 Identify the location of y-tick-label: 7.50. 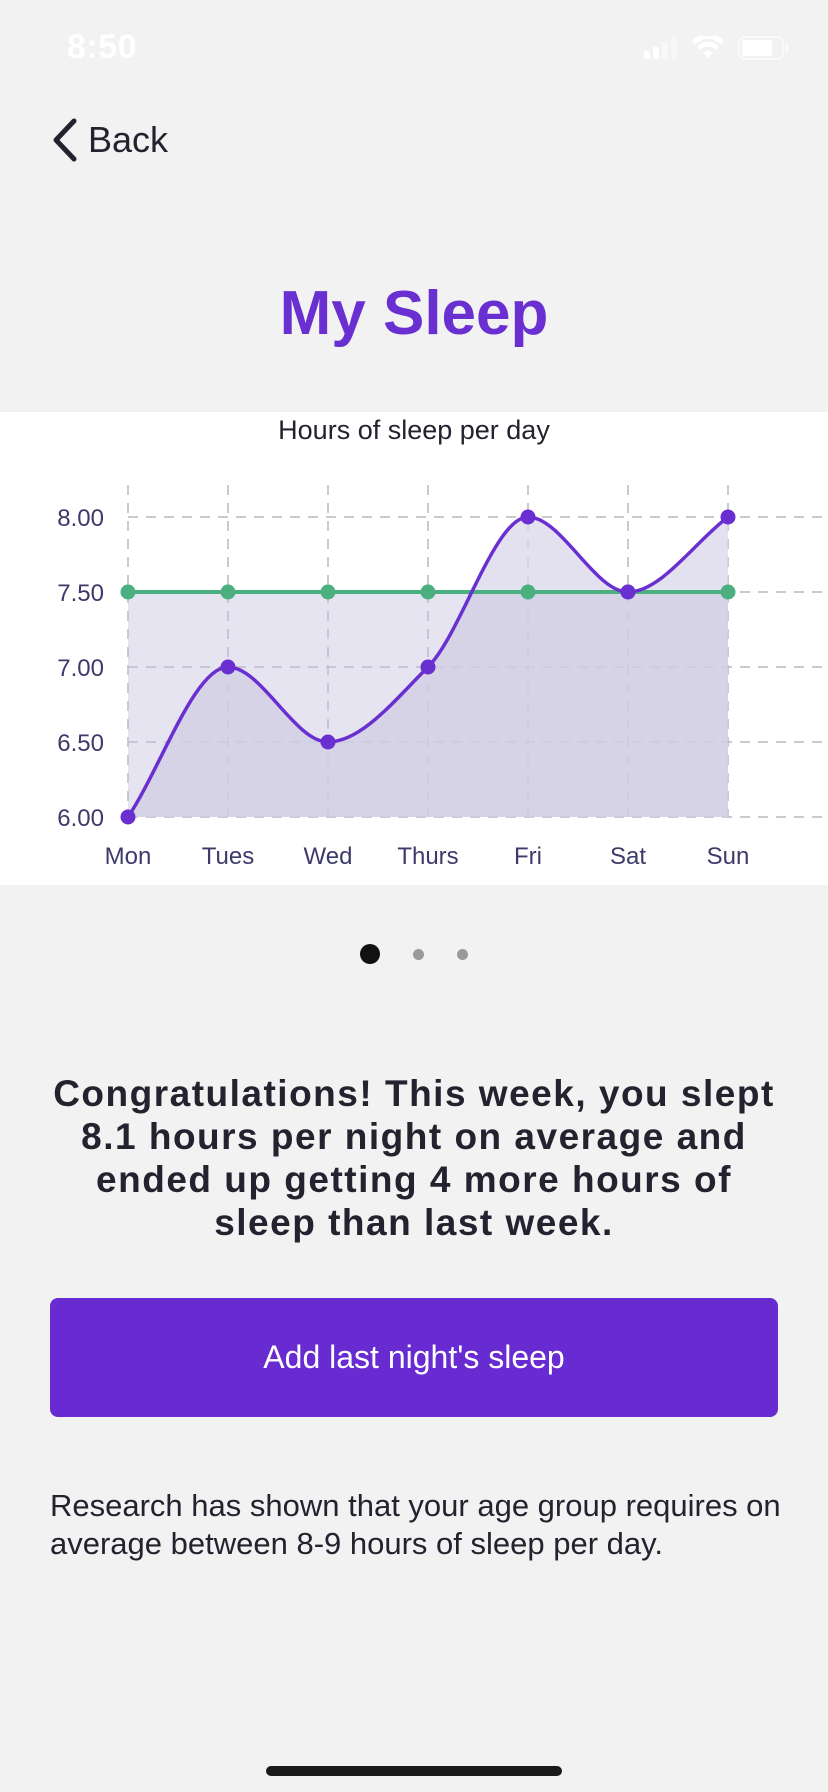
(80, 593).